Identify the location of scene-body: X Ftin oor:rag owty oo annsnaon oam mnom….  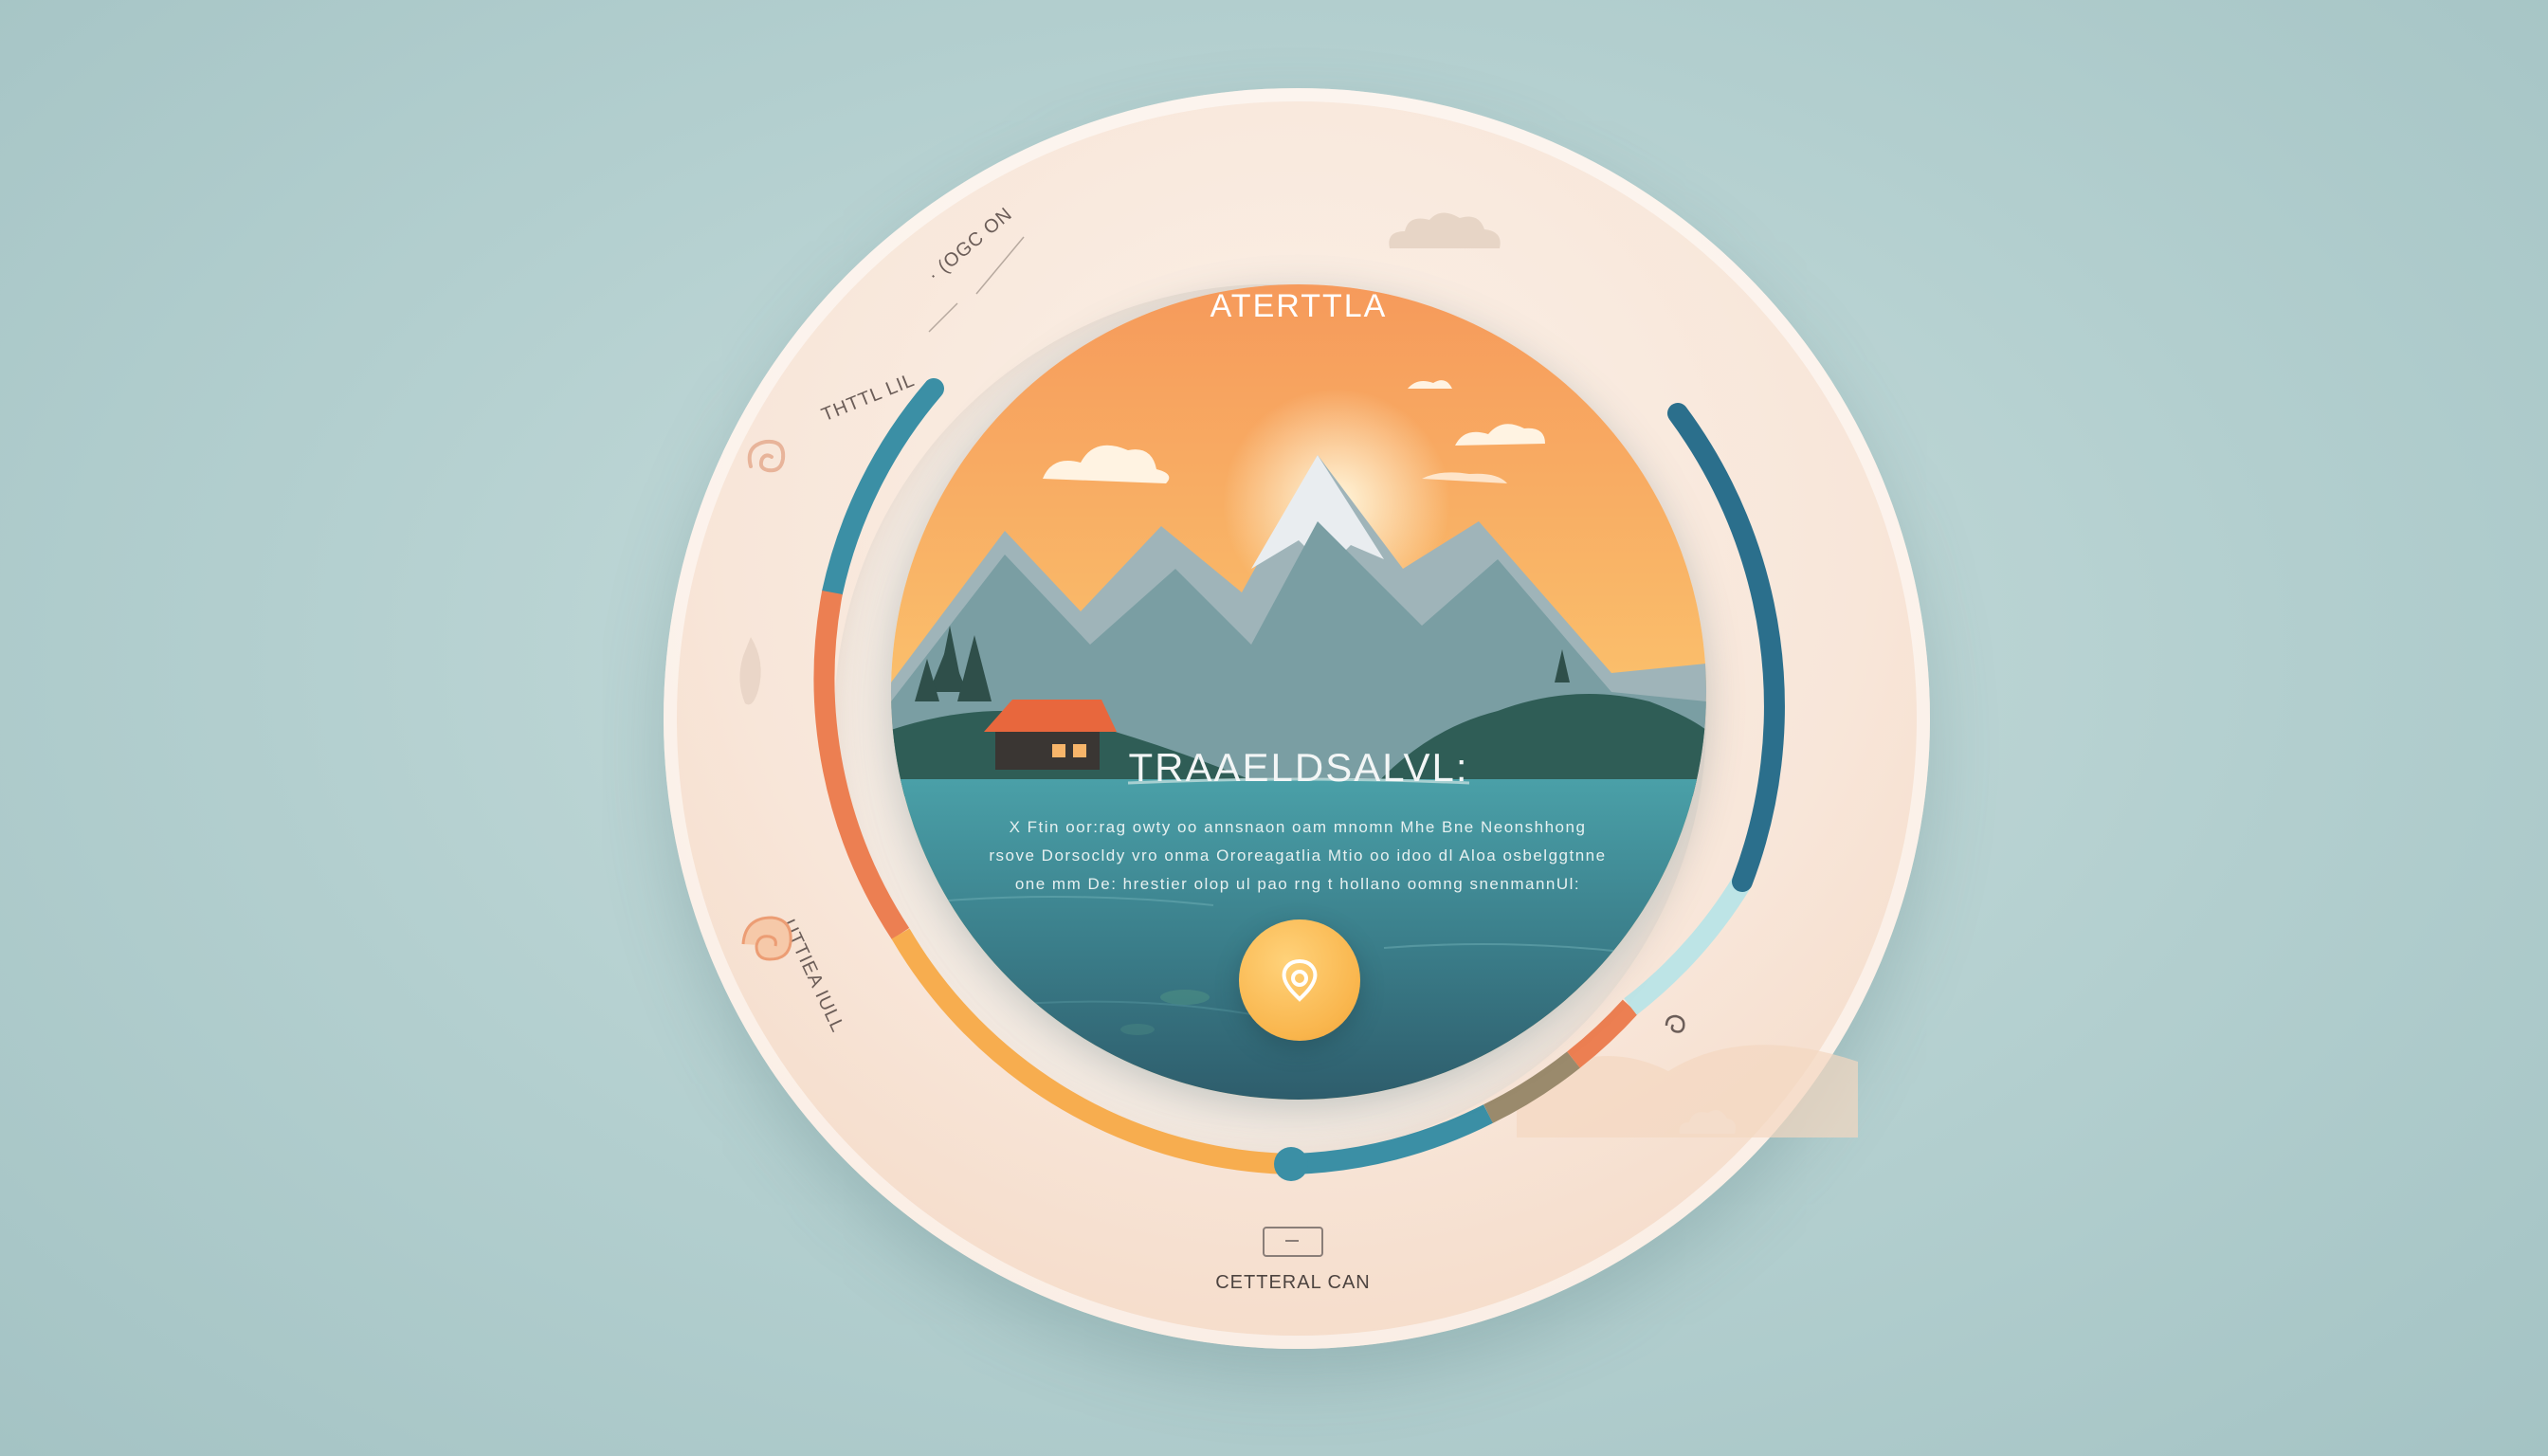
(1297, 856).